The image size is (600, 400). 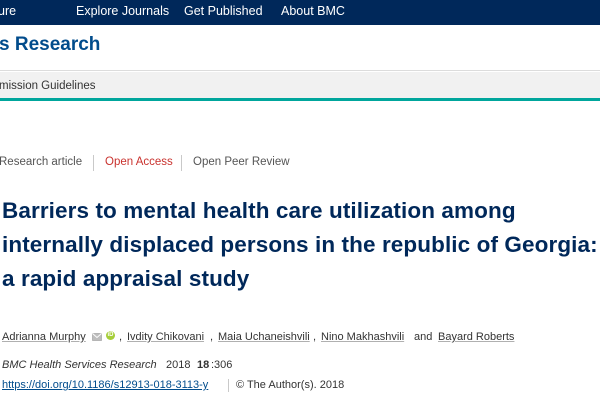 What do you see at coordinates (362, 337) in the screenshot?
I see `author-link: Nino Makhashvili` at bounding box center [362, 337].